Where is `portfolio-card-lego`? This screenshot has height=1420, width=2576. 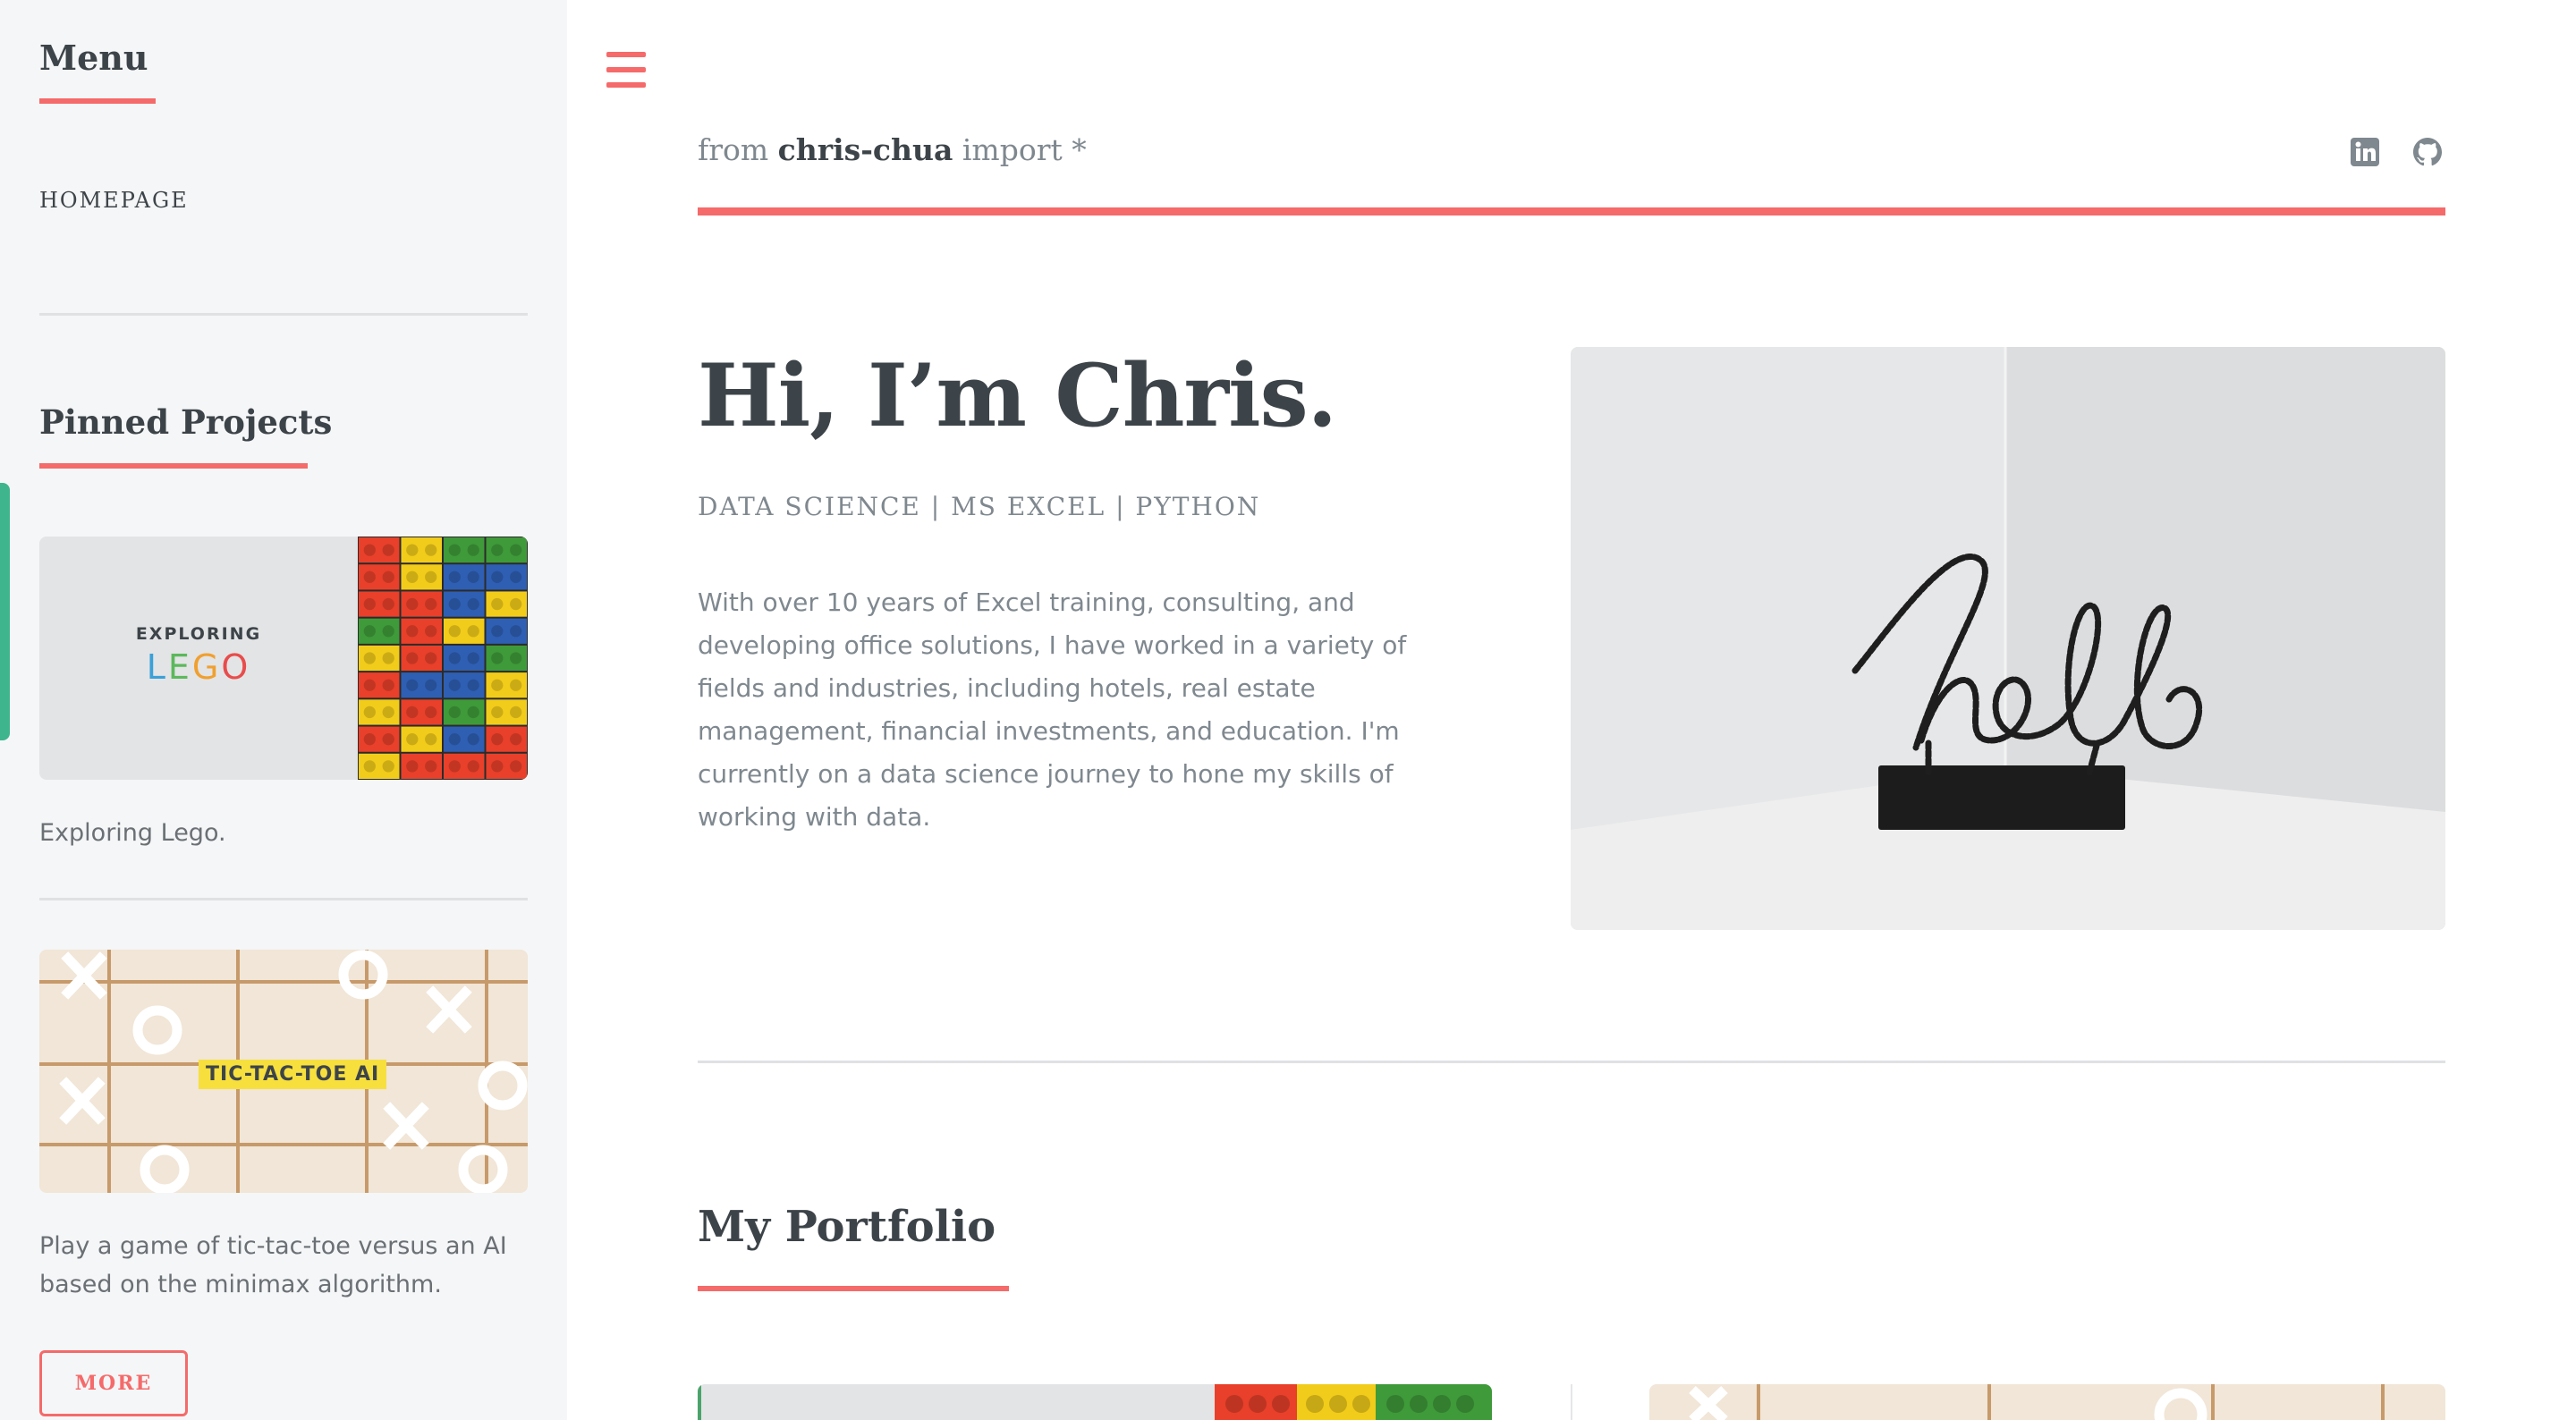 portfolio-card-lego is located at coordinates (1095, 1402).